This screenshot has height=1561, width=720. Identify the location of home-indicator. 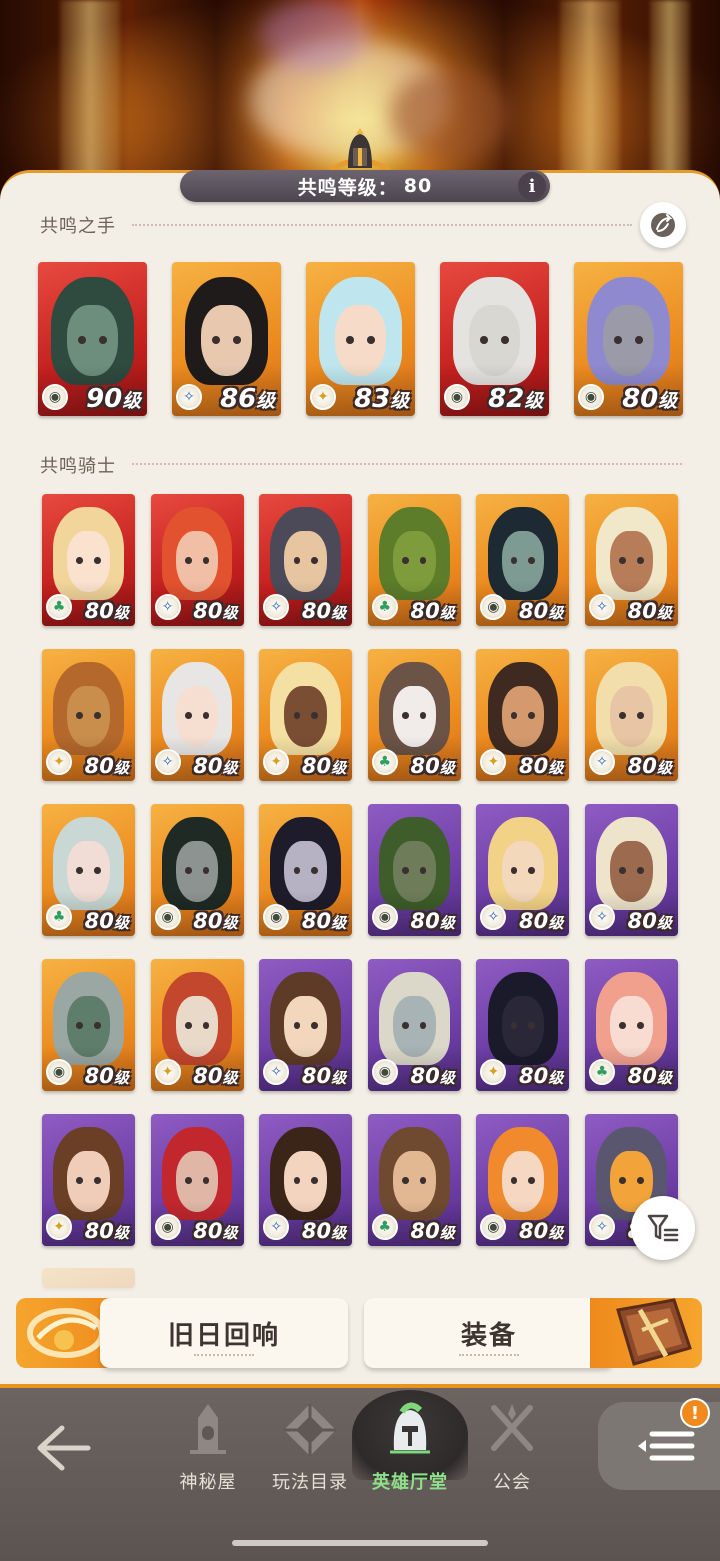
(360, 1543).